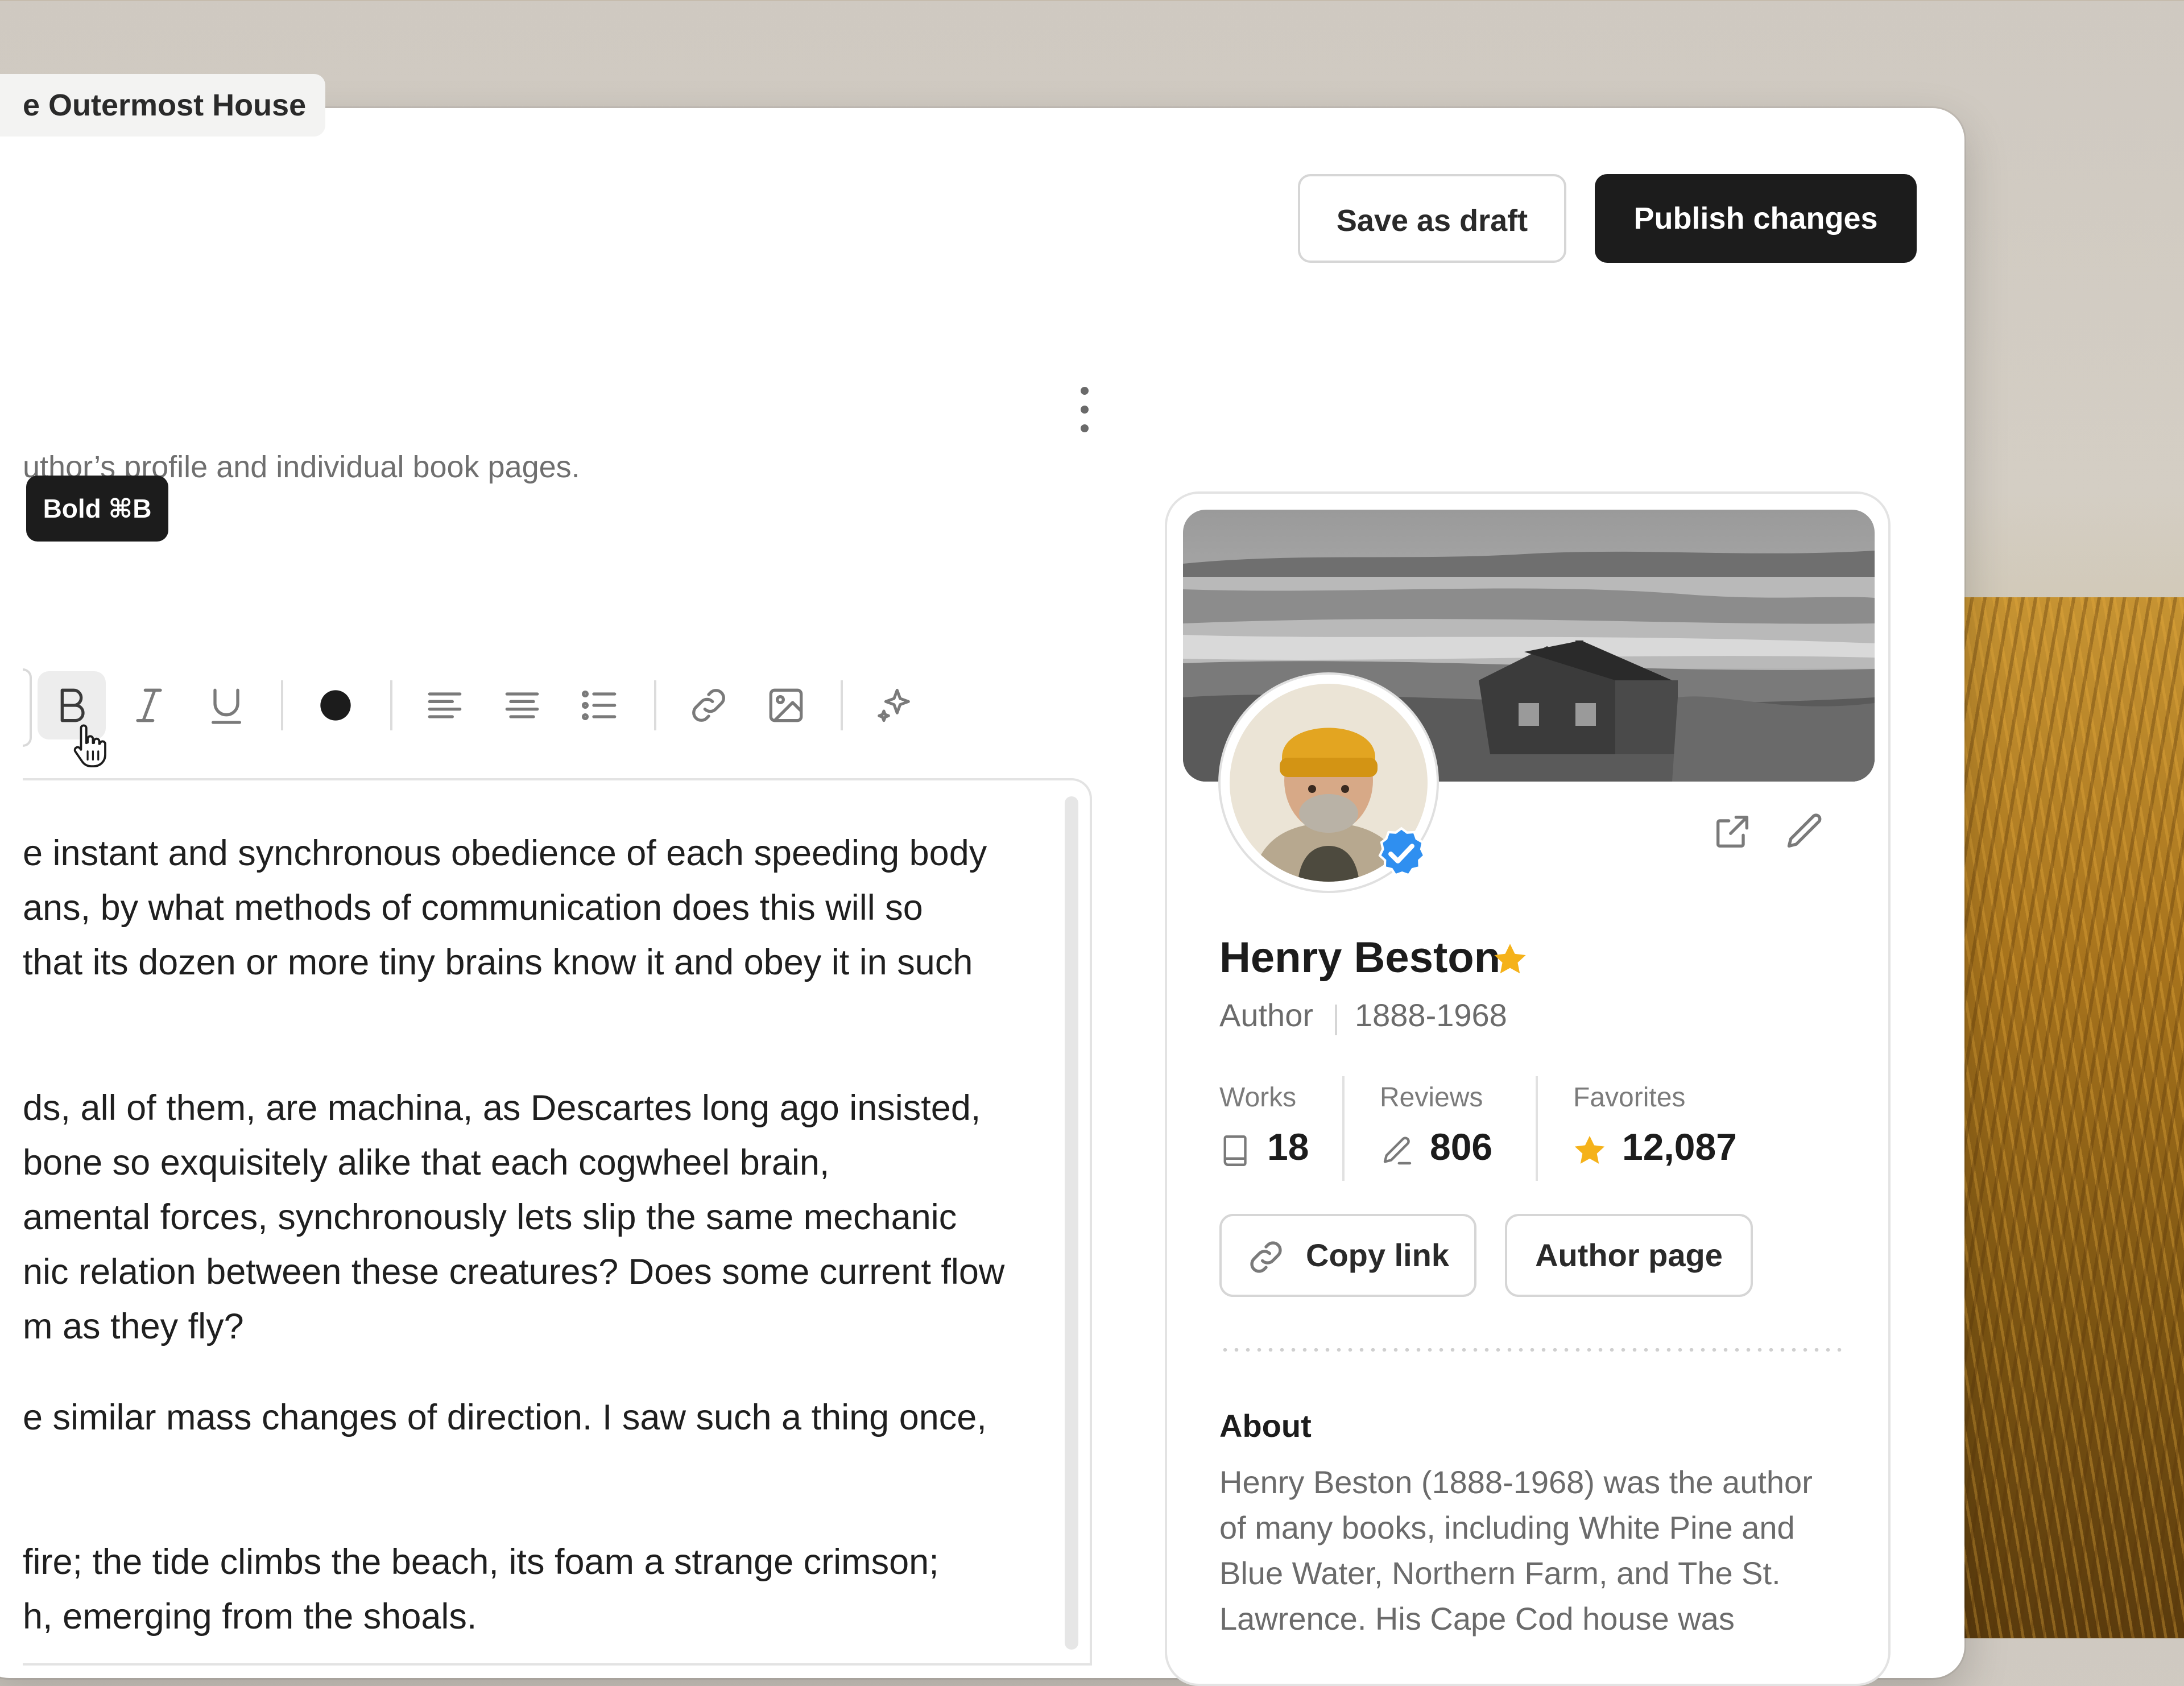  Describe the element at coordinates (1461, 1147) in the screenshot. I see `stat-reviews-value: 806` at that location.